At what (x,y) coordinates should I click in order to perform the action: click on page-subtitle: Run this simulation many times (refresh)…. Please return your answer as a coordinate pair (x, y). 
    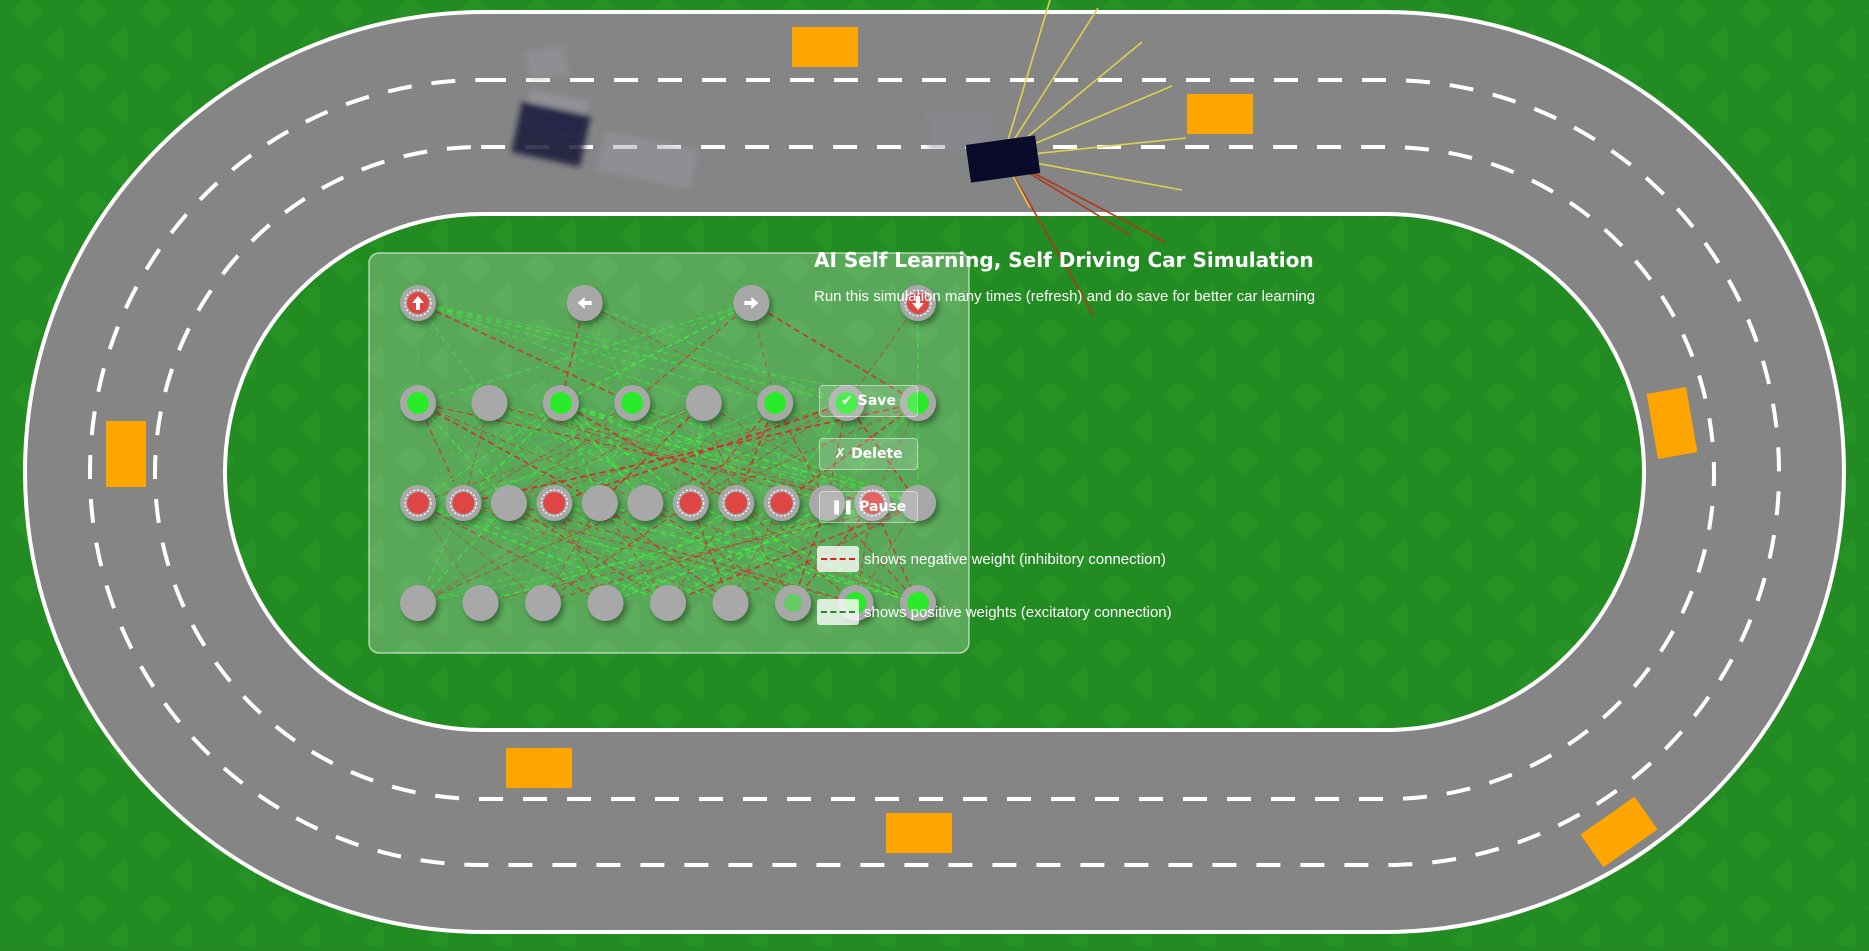
    Looking at the image, I should click on (1065, 296).